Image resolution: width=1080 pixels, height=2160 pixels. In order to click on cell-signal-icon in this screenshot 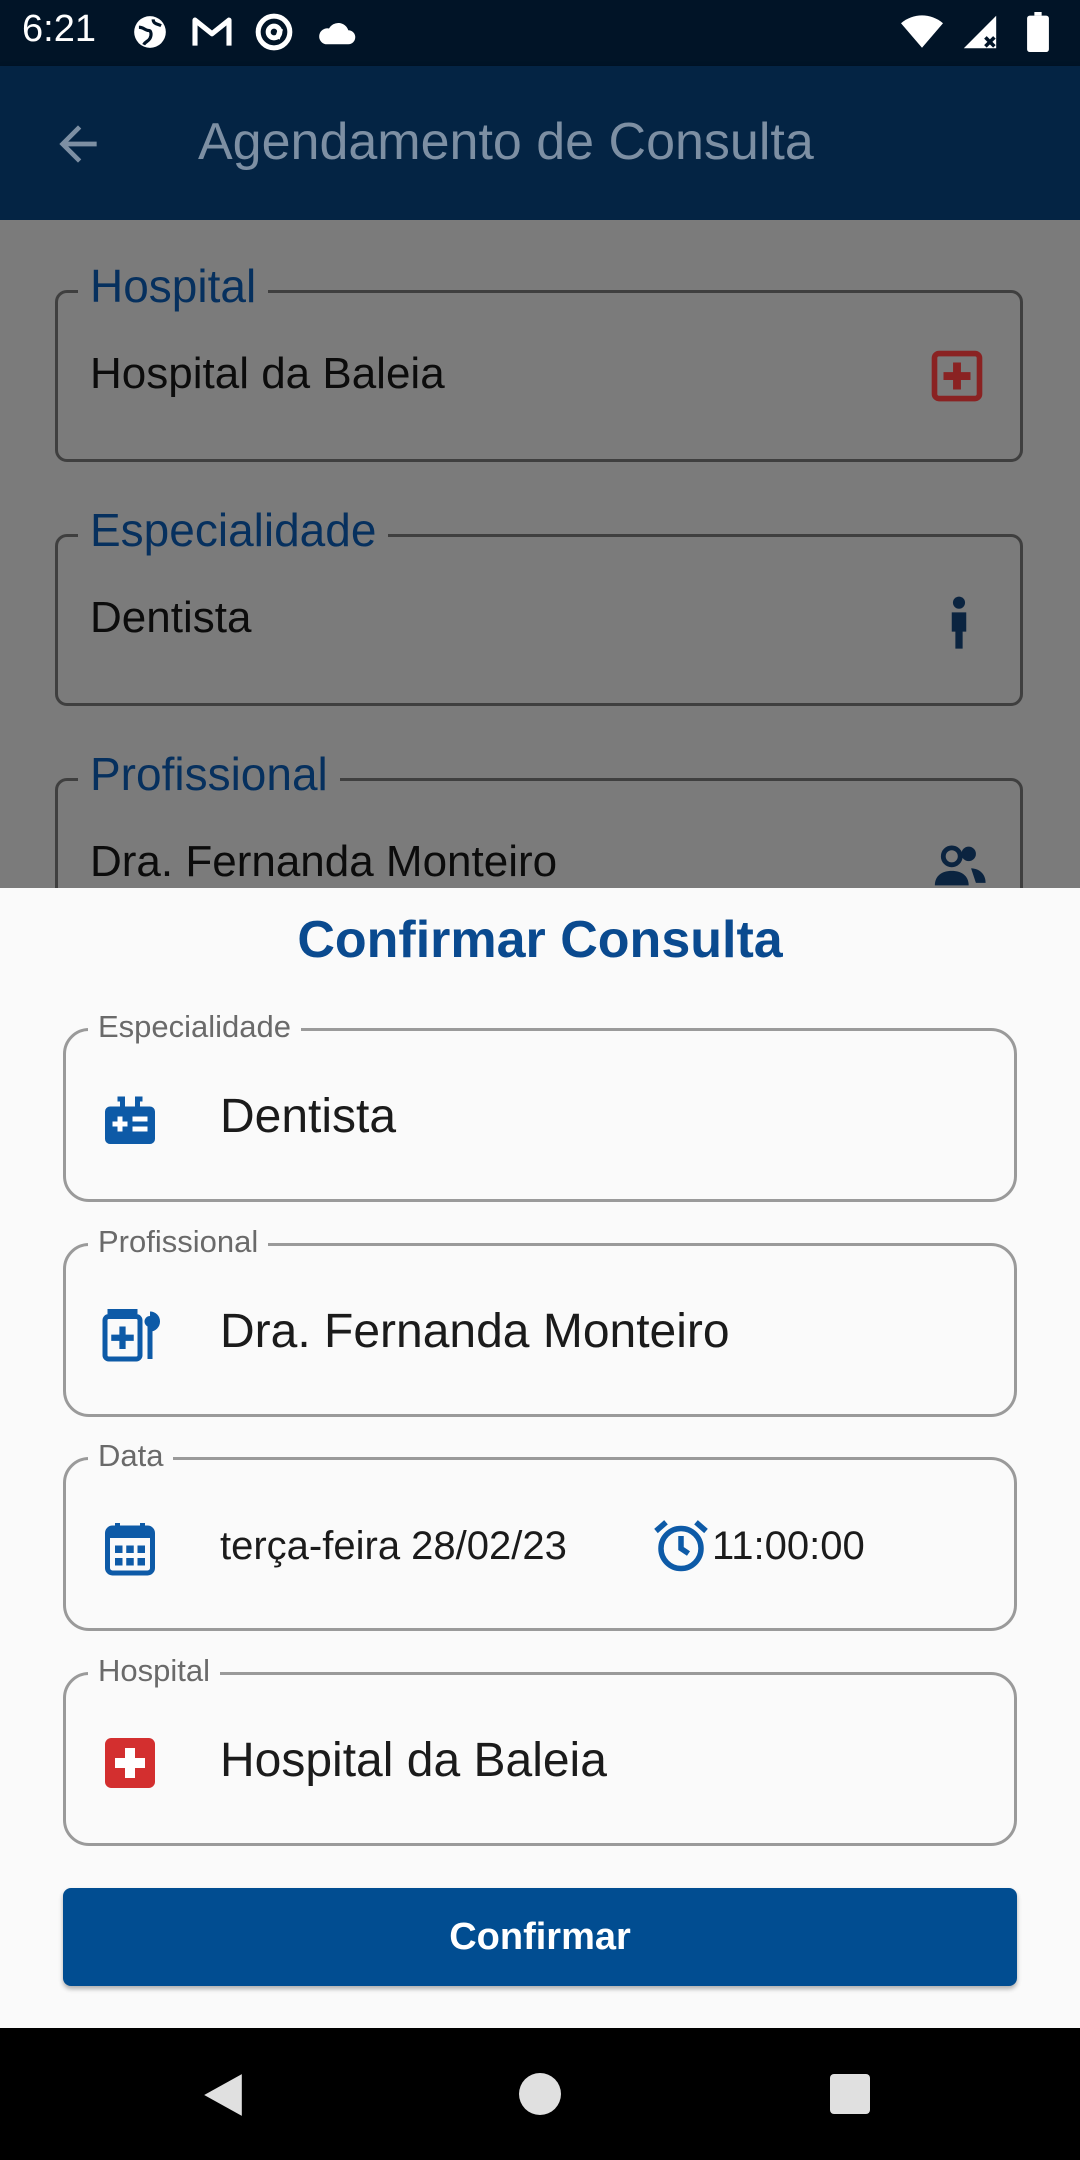, I will do `click(980, 32)`.